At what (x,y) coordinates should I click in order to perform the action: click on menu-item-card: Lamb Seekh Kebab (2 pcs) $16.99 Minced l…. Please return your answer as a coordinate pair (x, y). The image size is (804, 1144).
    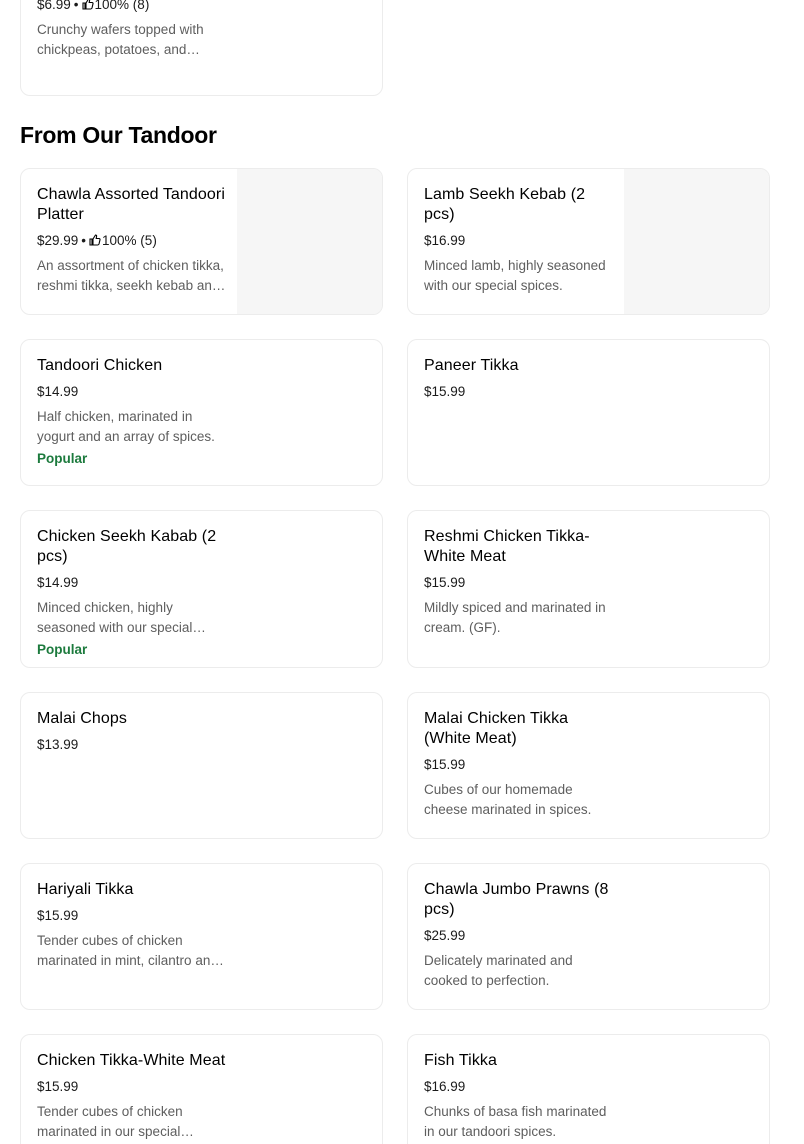
    Looking at the image, I should click on (588, 241).